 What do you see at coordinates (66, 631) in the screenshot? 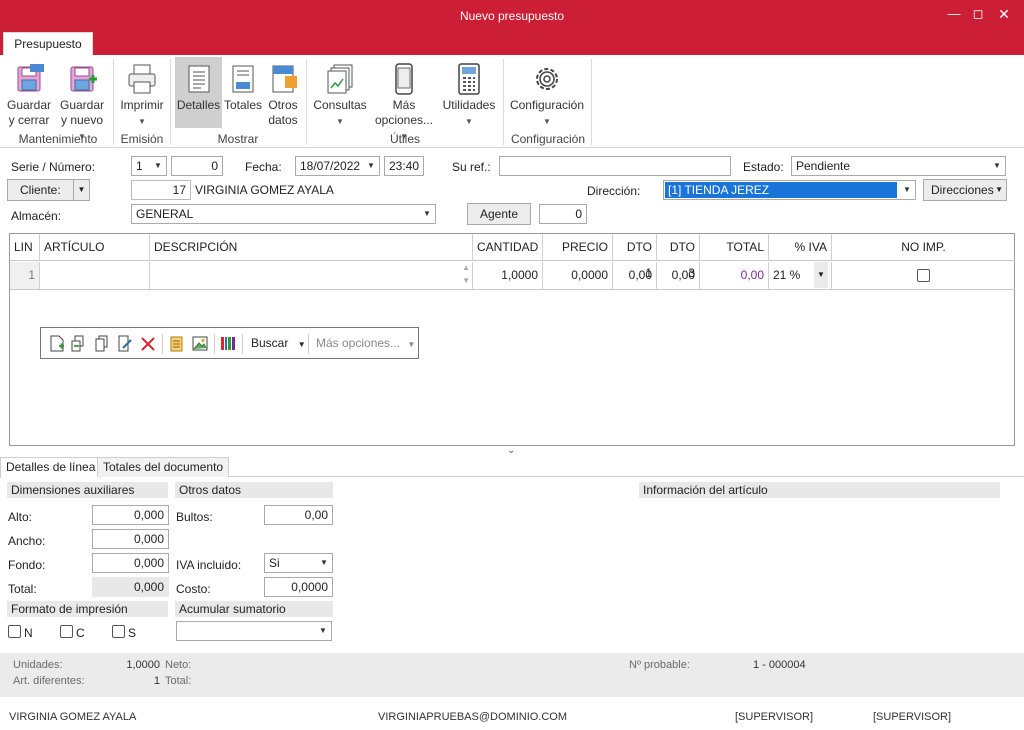
I see `formato-c-checkbox` at bounding box center [66, 631].